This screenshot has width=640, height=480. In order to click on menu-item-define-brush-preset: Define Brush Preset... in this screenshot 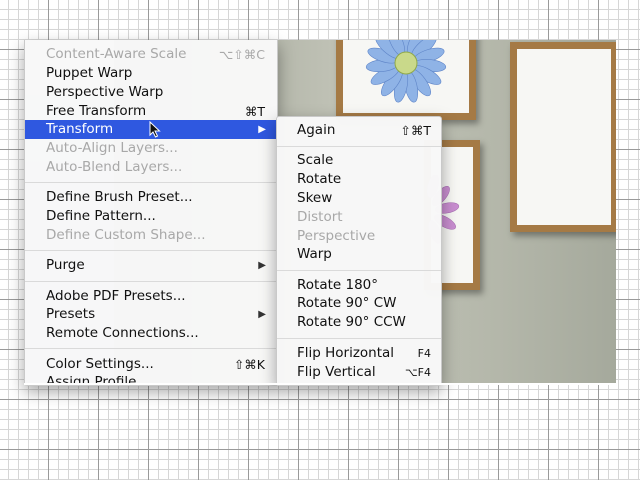, I will do `click(151, 197)`.